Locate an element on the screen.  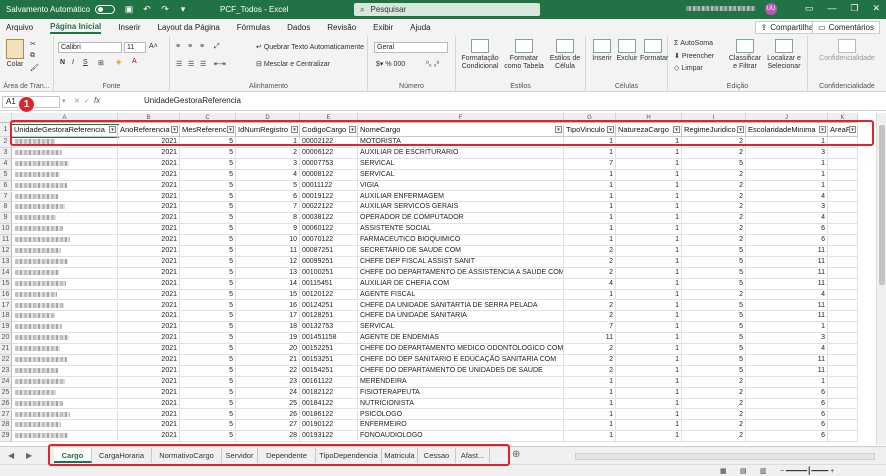
table-cell: 6 is located at coordinates (787, 404).